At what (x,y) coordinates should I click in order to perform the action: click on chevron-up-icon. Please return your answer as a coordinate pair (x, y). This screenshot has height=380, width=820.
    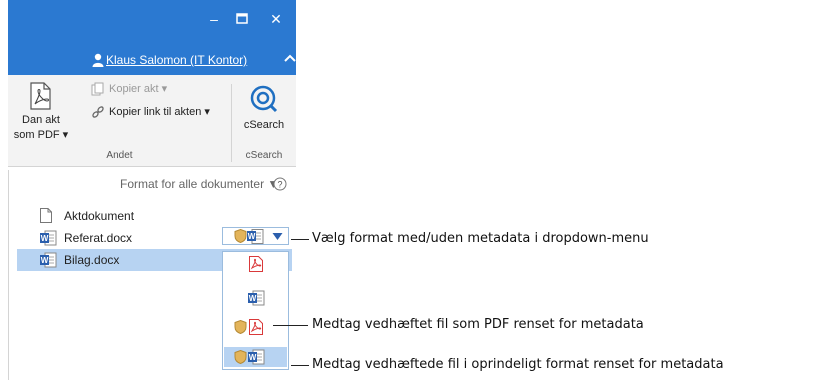
    Looking at the image, I should click on (290, 58).